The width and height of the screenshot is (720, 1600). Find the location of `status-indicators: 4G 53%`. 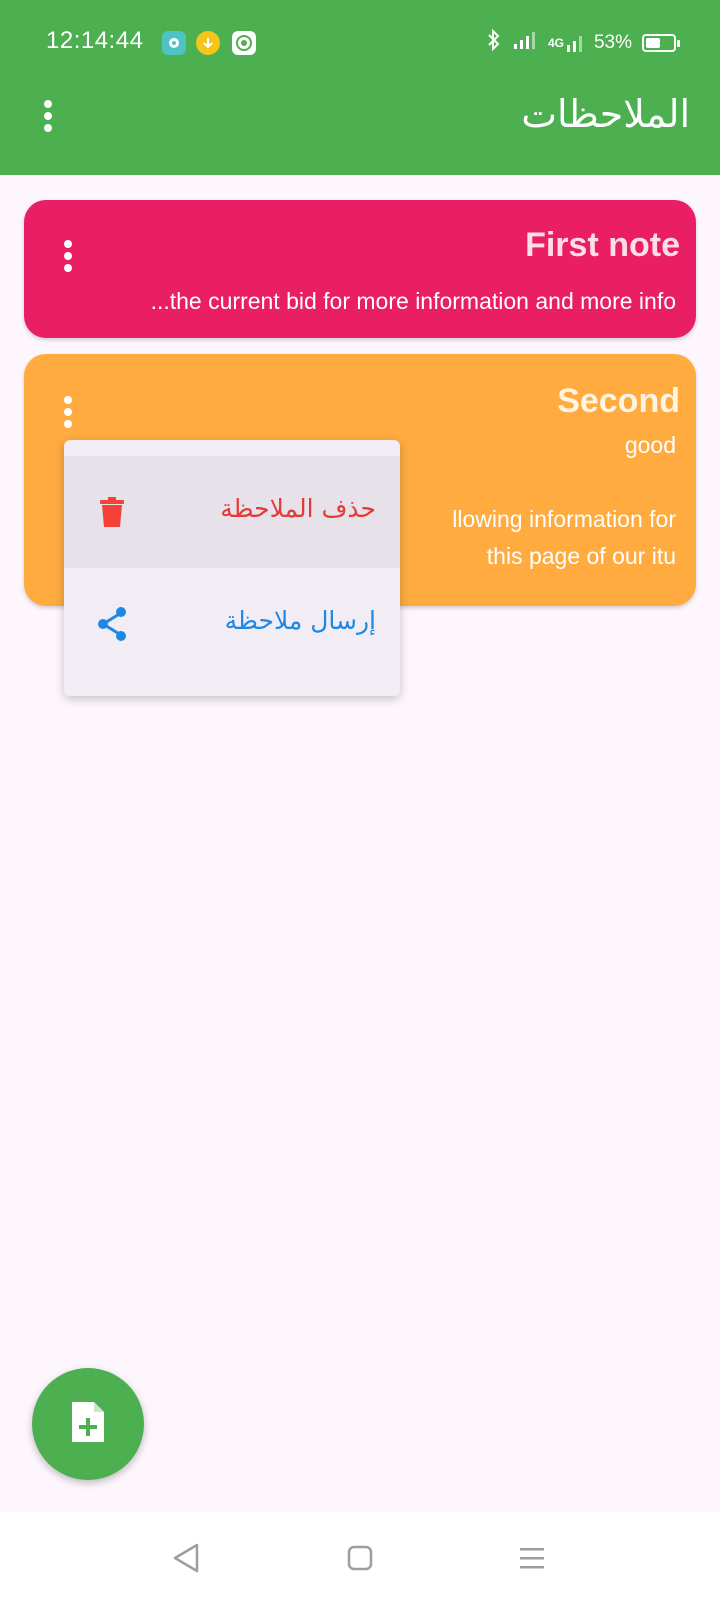

status-indicators: 4G 53% is located at coordinates (583, 43).